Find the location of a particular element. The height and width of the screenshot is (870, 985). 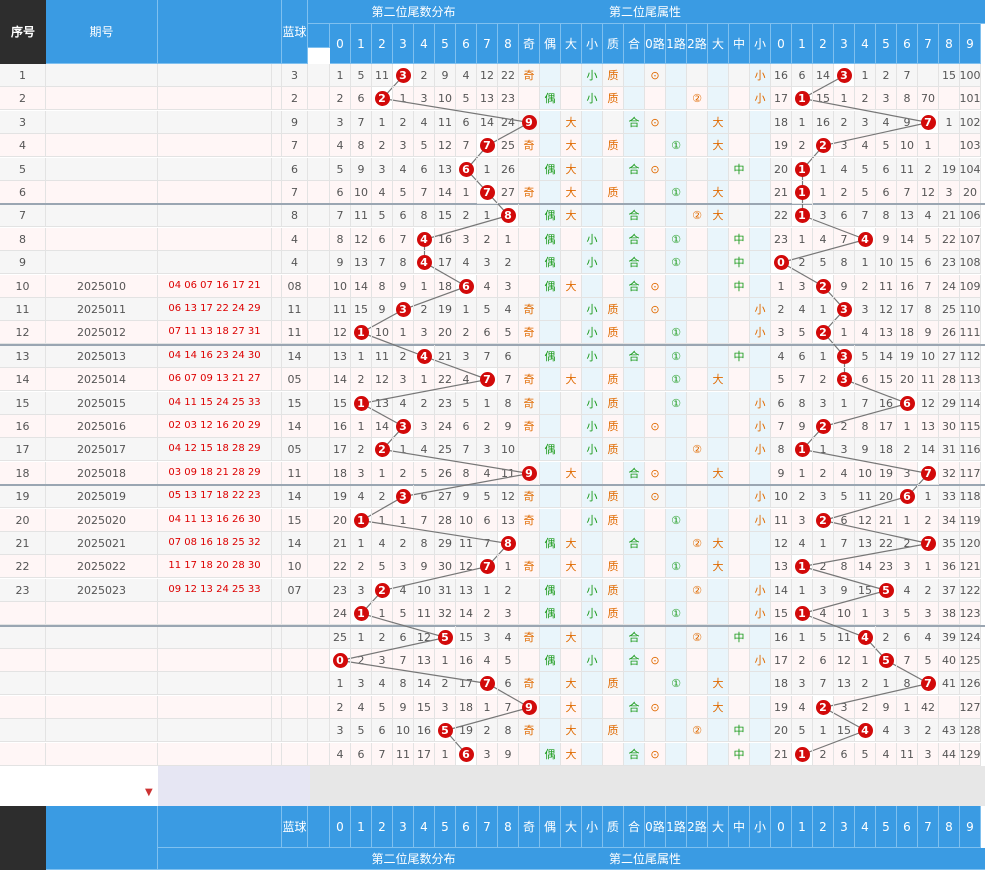

row-blue-value: 11 is located at coordinates (295, 309).